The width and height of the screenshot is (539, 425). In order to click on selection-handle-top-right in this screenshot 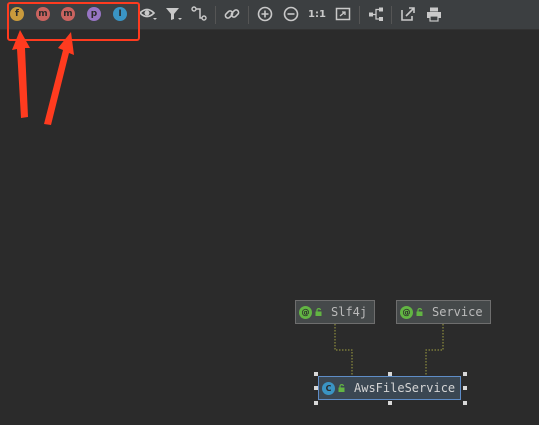, I will do `click(465, 374)`.